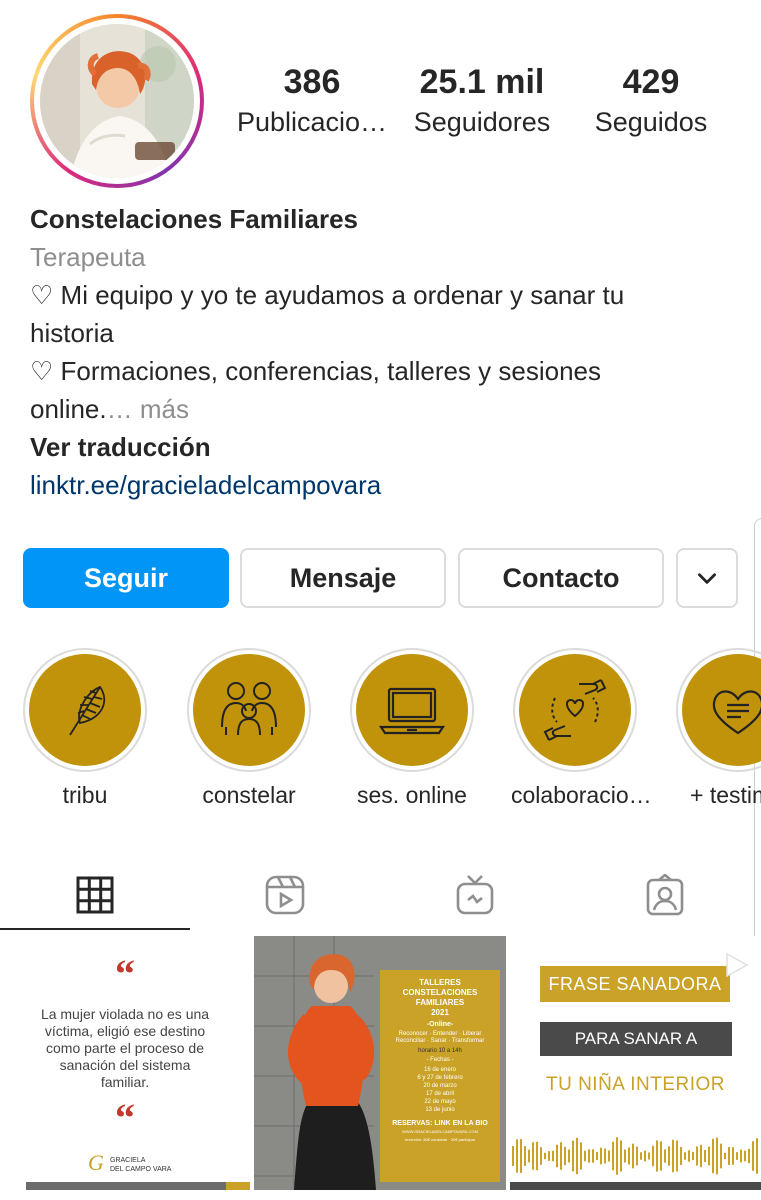  What do you see at coordinates (87, 710) in the screenshot?
I see `feather-icon` at bounding box center [87, 710].